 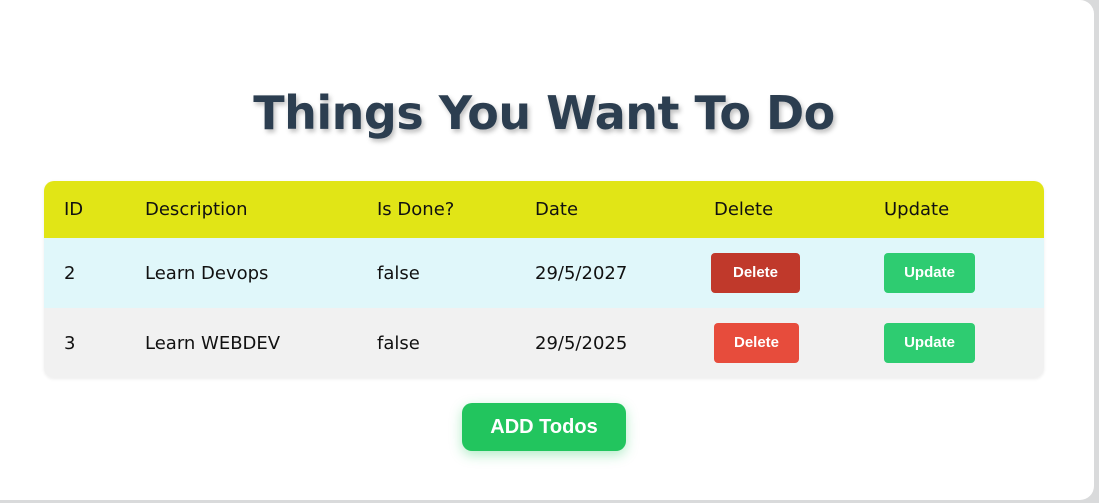 What do you see at coordinates (70, 273) in the screenshot?
I see `cell-id: 2` at bounding box center [70, 273].